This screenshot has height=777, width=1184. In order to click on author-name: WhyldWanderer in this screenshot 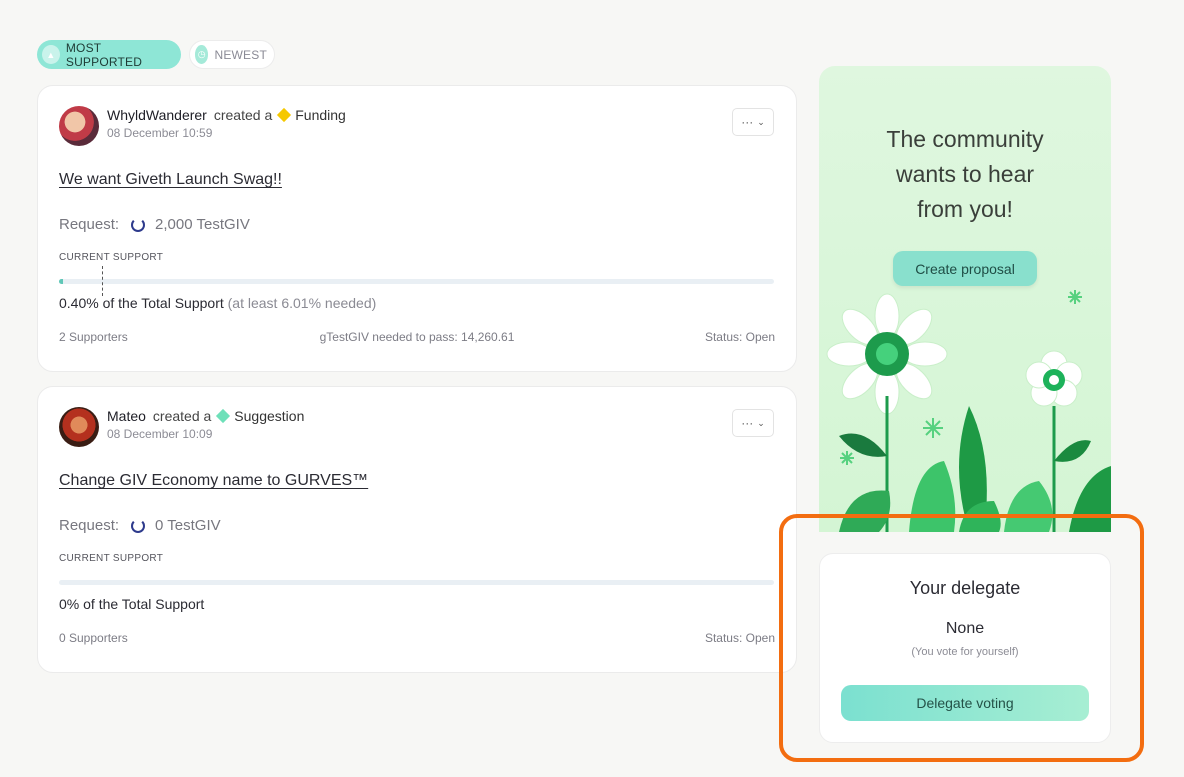, I will do `click(157, 115)`.